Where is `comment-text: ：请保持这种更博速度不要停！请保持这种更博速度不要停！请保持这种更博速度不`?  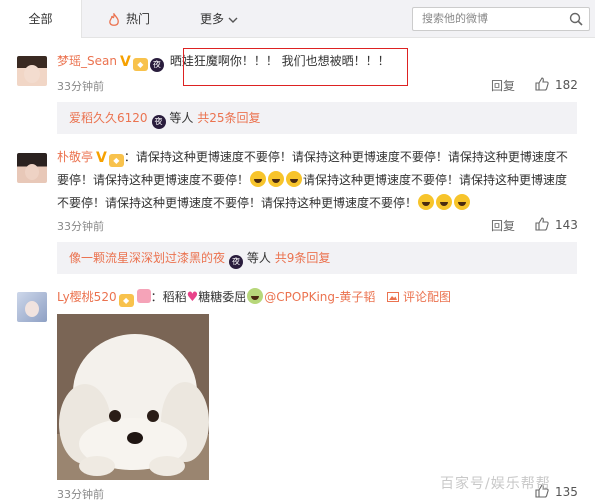
comment-text: ：请保持这种更博速度不要停！请保持这种更博速度不要停！请保持这种更博速度不 is located at coordinates (345, 157).